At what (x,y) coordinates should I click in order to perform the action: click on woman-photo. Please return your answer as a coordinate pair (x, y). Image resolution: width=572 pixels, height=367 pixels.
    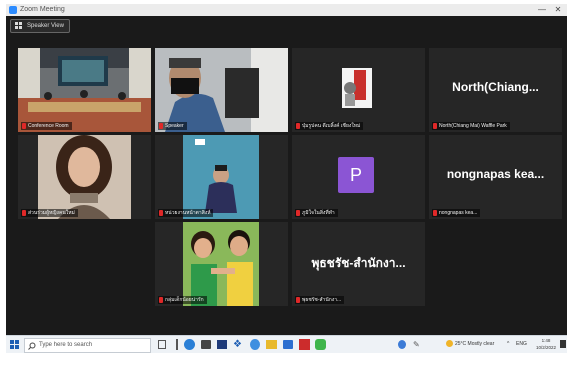
    Looking at the image, I should click on (84, 177).